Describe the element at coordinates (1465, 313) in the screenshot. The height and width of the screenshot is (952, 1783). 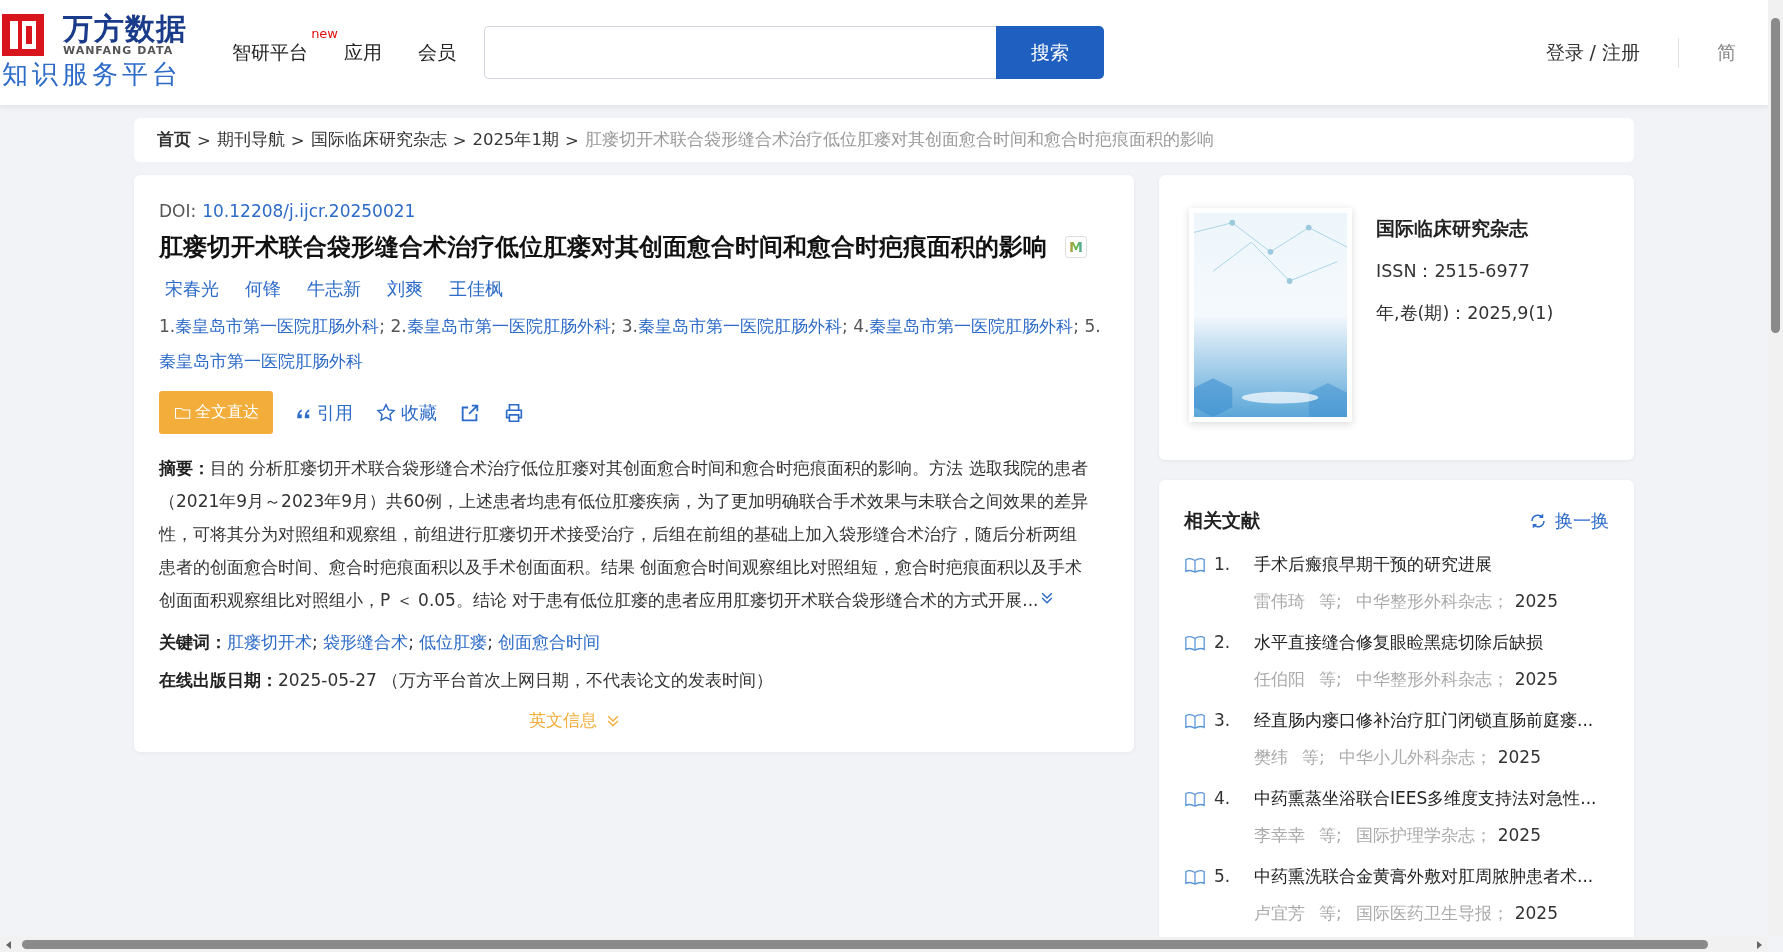
I see `volume-text: 年,卷(期)：2025,9(1)` at that location.